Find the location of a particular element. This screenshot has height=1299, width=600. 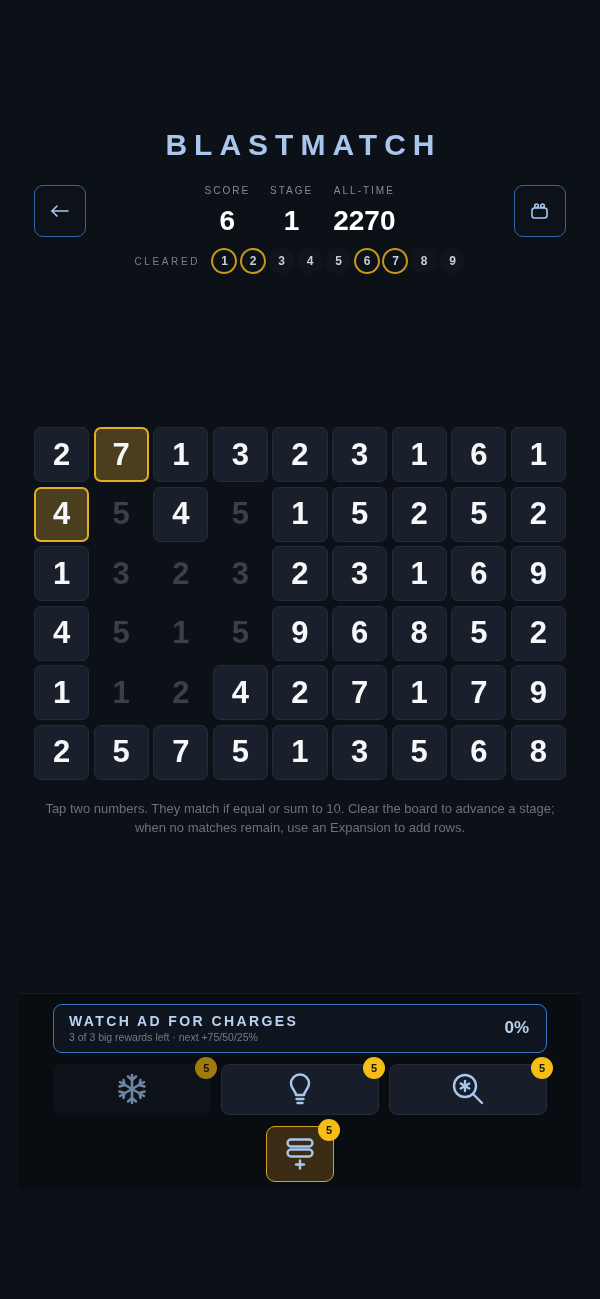

gift-button is located at coordinates (540, 211).